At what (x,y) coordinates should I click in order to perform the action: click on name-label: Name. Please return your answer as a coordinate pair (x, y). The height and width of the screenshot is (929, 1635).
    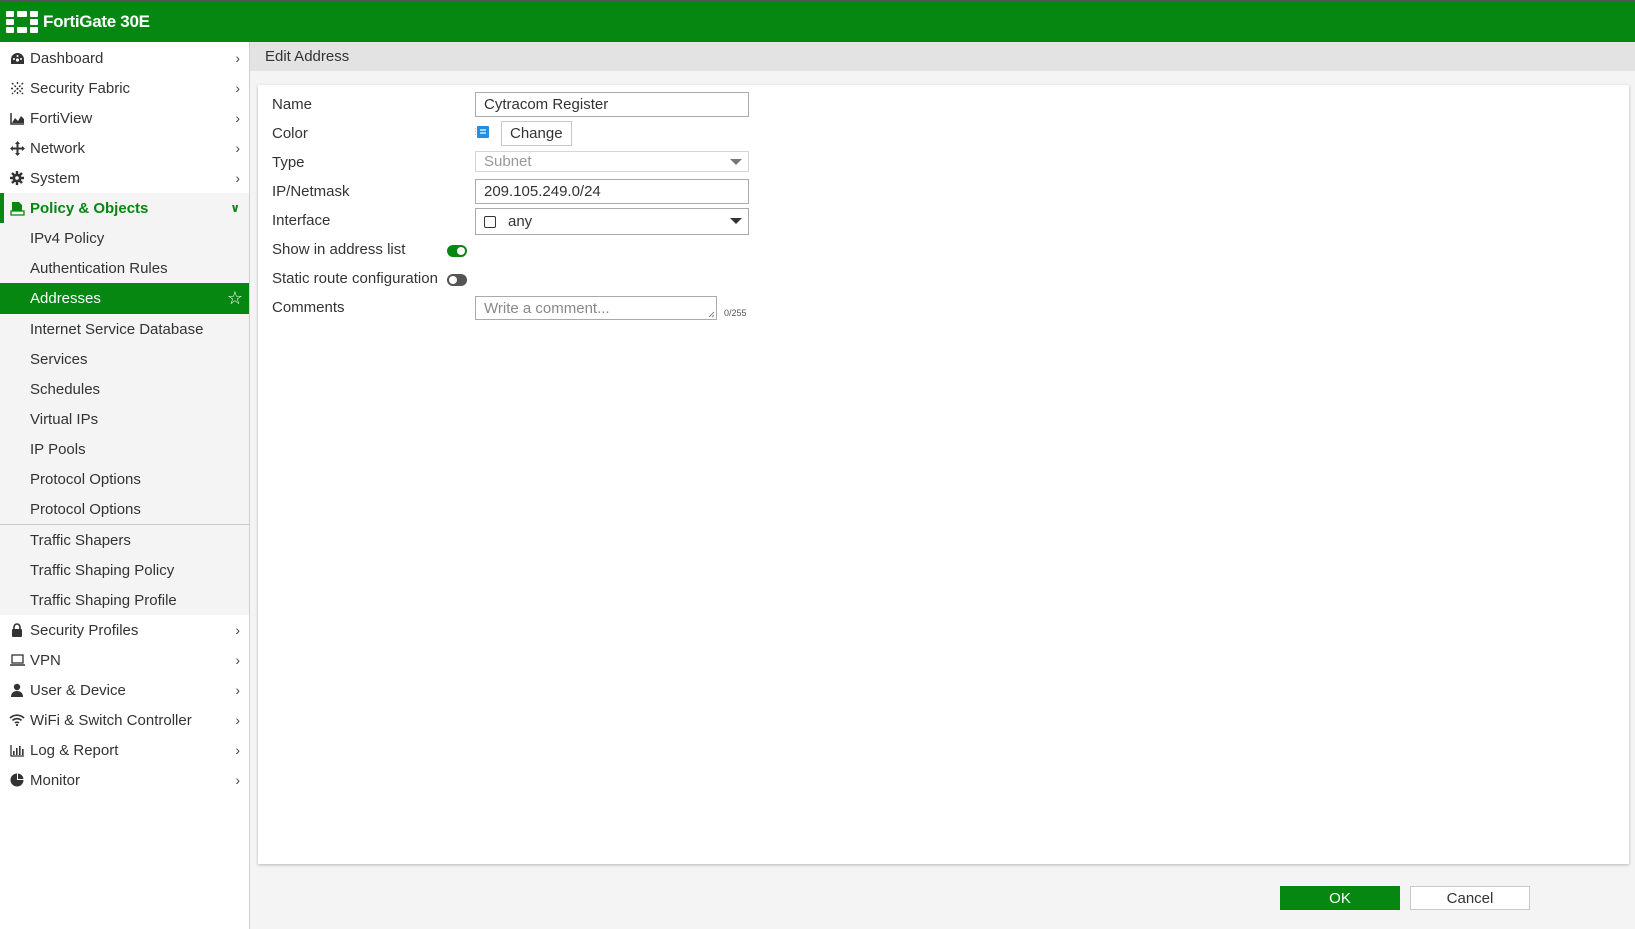
    Looking at the image, I should click on (292, 104).